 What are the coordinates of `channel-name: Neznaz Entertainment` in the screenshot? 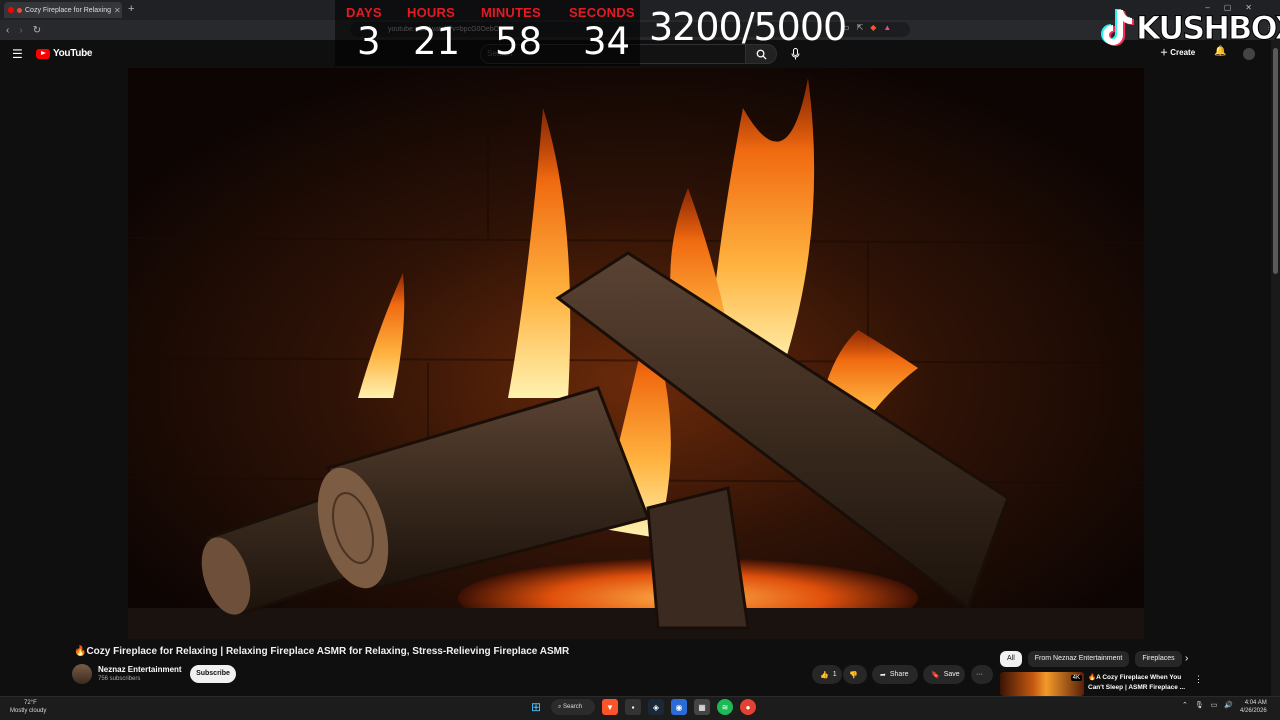 It's located at (140, 669).